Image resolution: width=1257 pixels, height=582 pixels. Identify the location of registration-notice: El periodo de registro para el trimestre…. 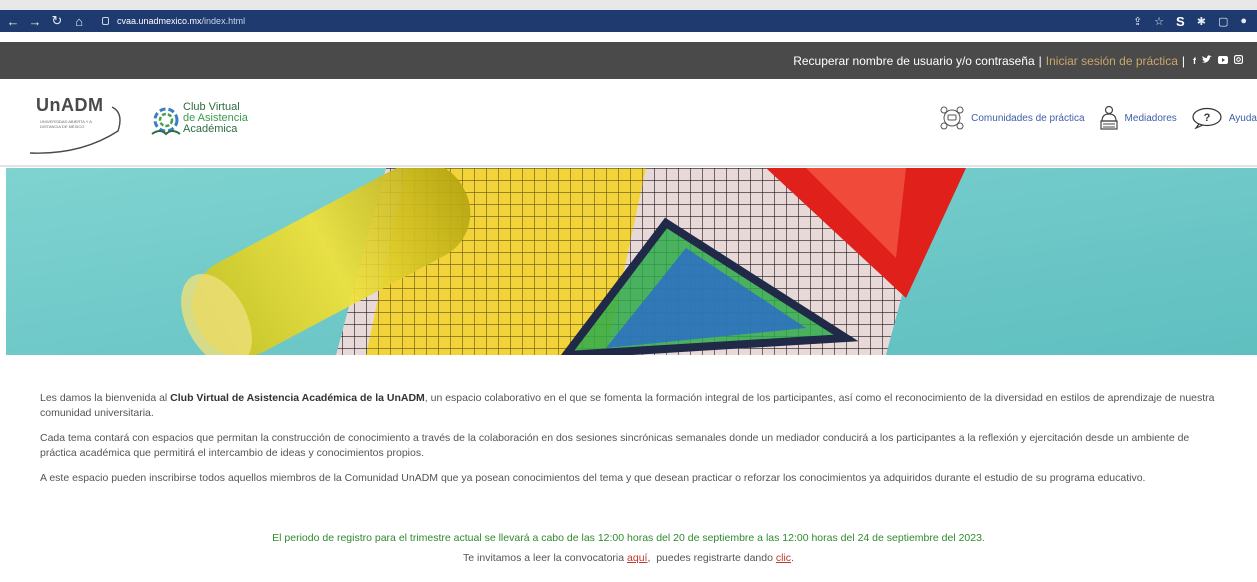
(628, 538).